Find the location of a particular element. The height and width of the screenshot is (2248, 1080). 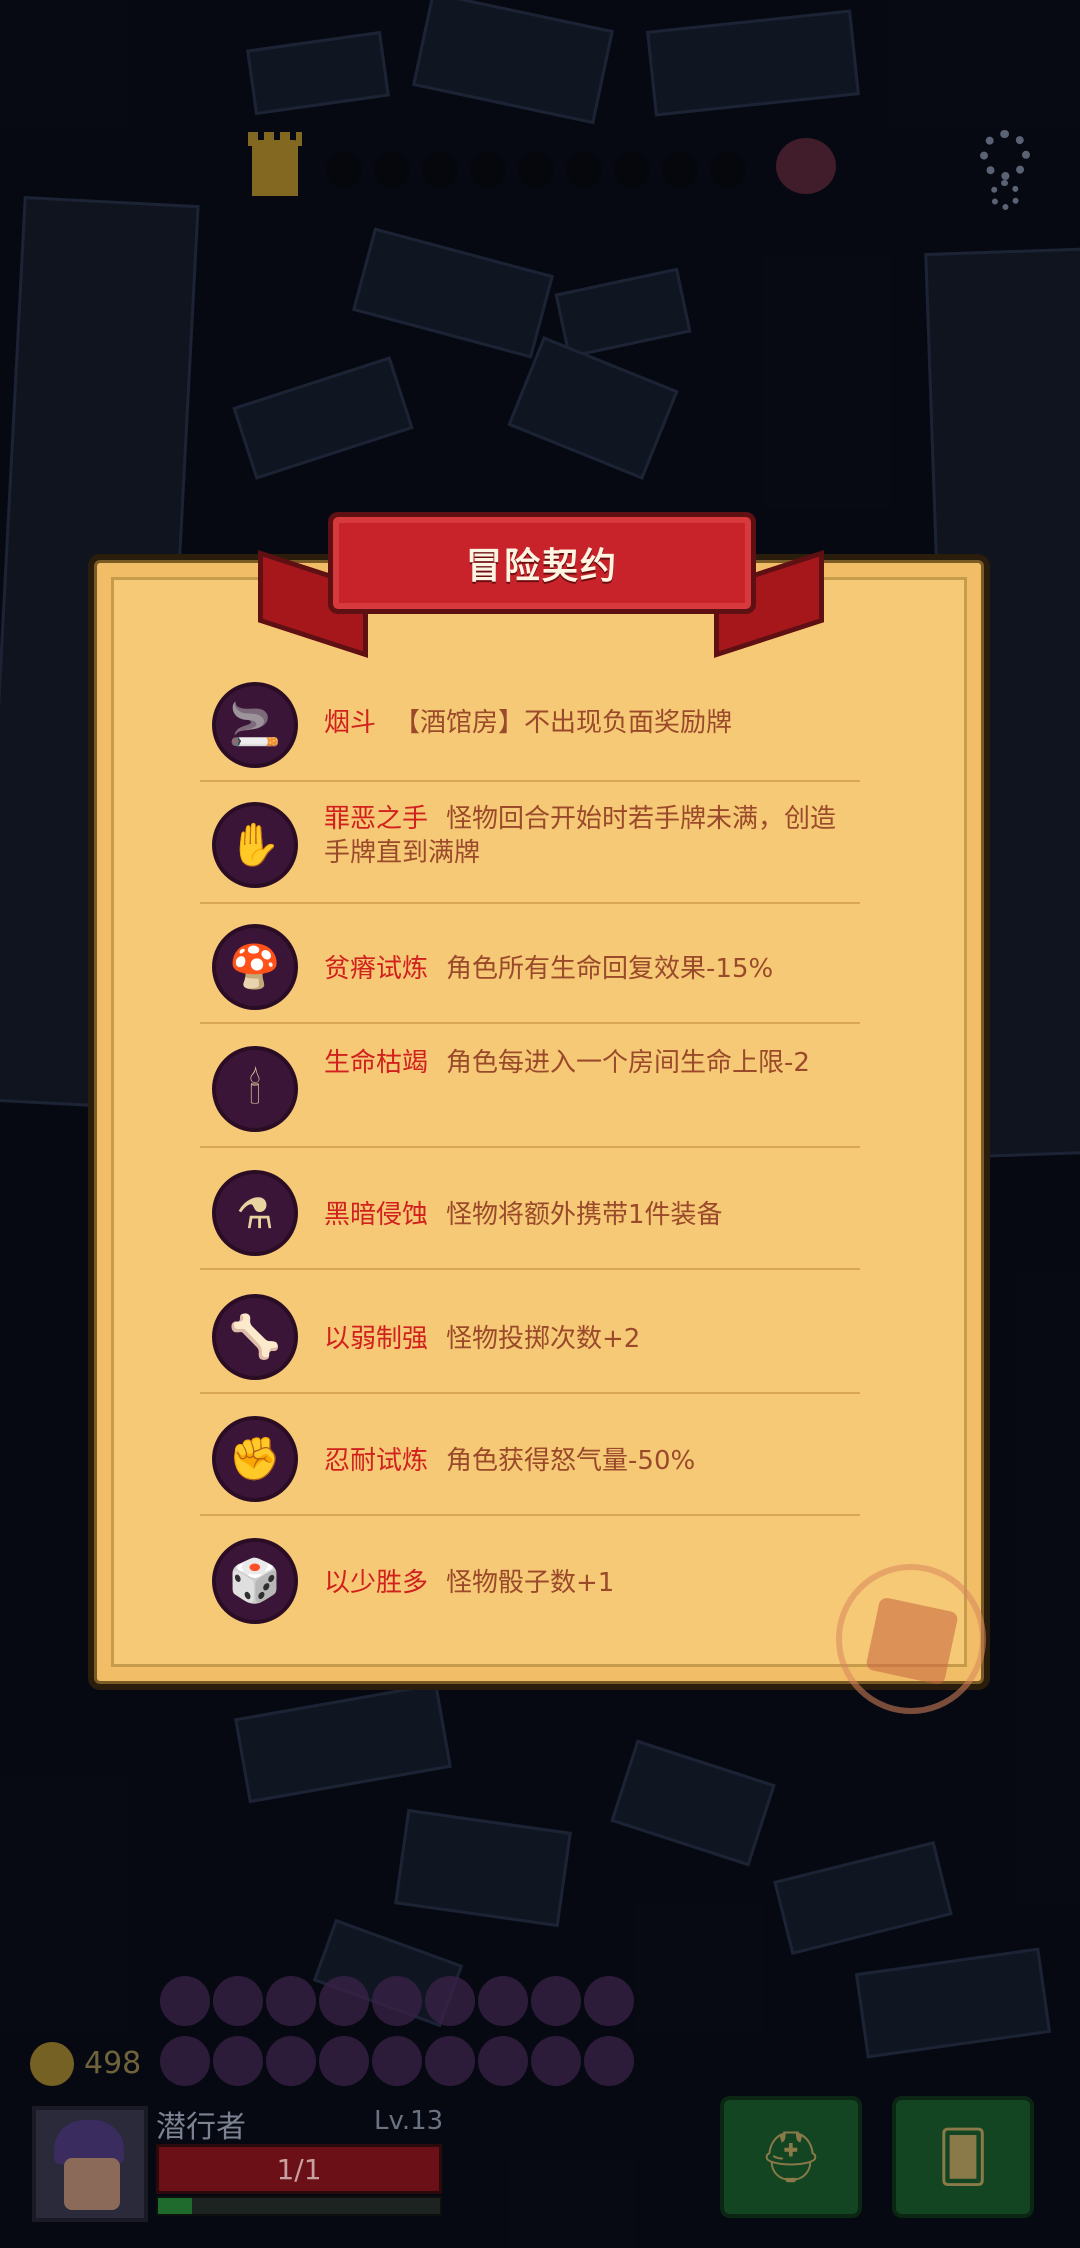

avatar is located at coordinates (90, 2164).